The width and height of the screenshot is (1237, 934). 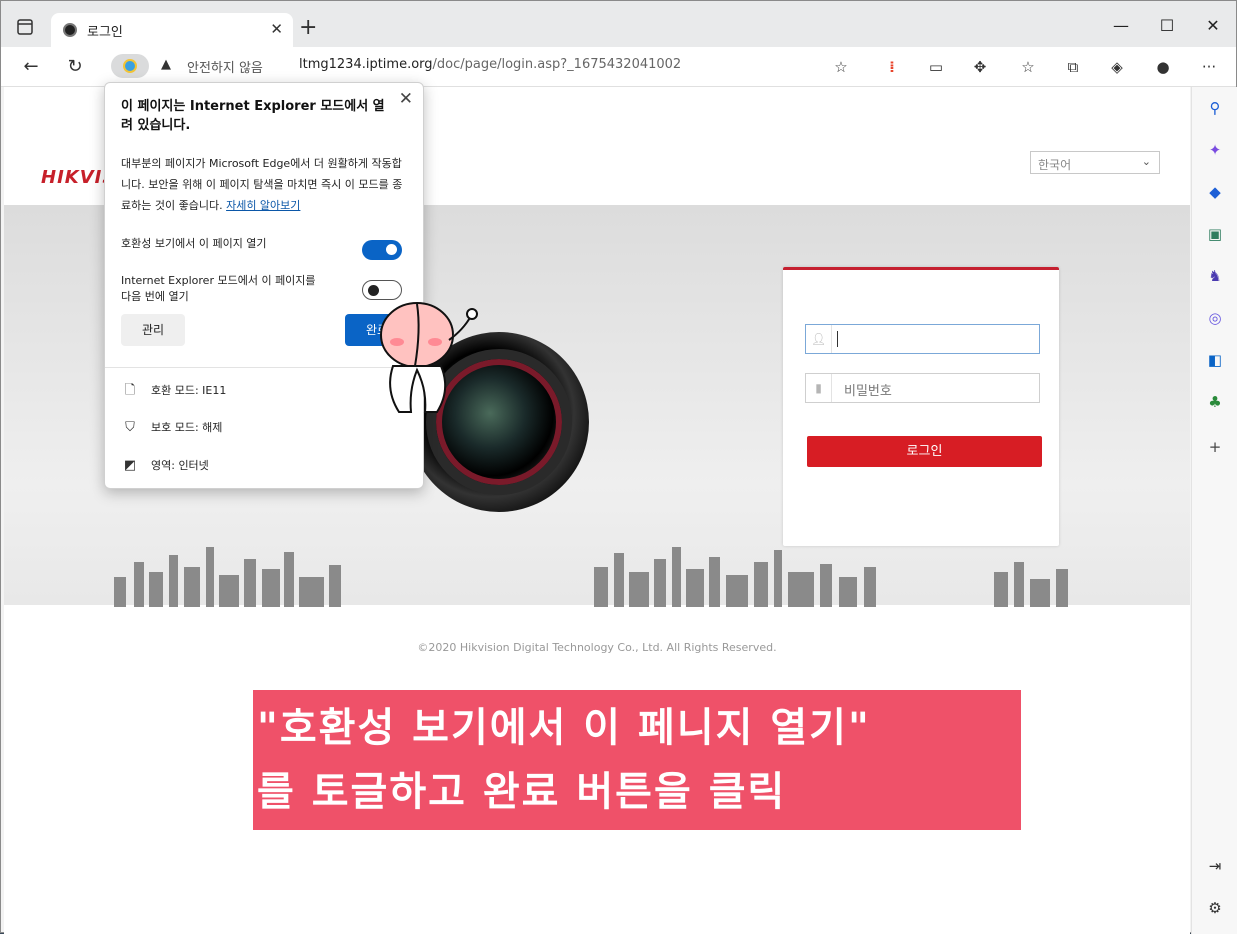 I want to click on username-field: 👤︎, so click(x=922, y=339).